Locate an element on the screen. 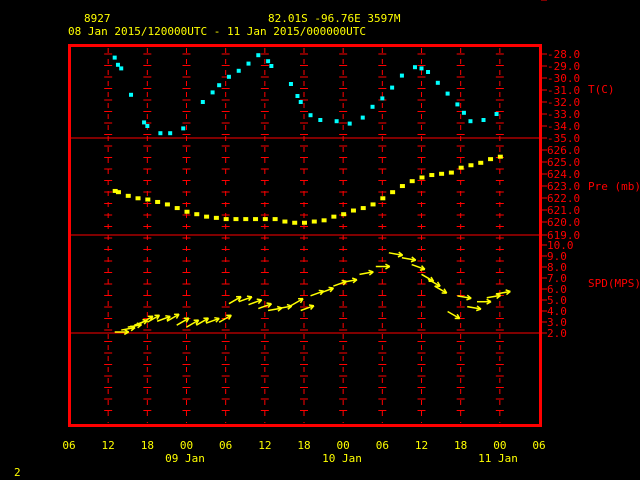 The image size is (640, 480). corner-label: 2 is located at coordinates (17, 472).